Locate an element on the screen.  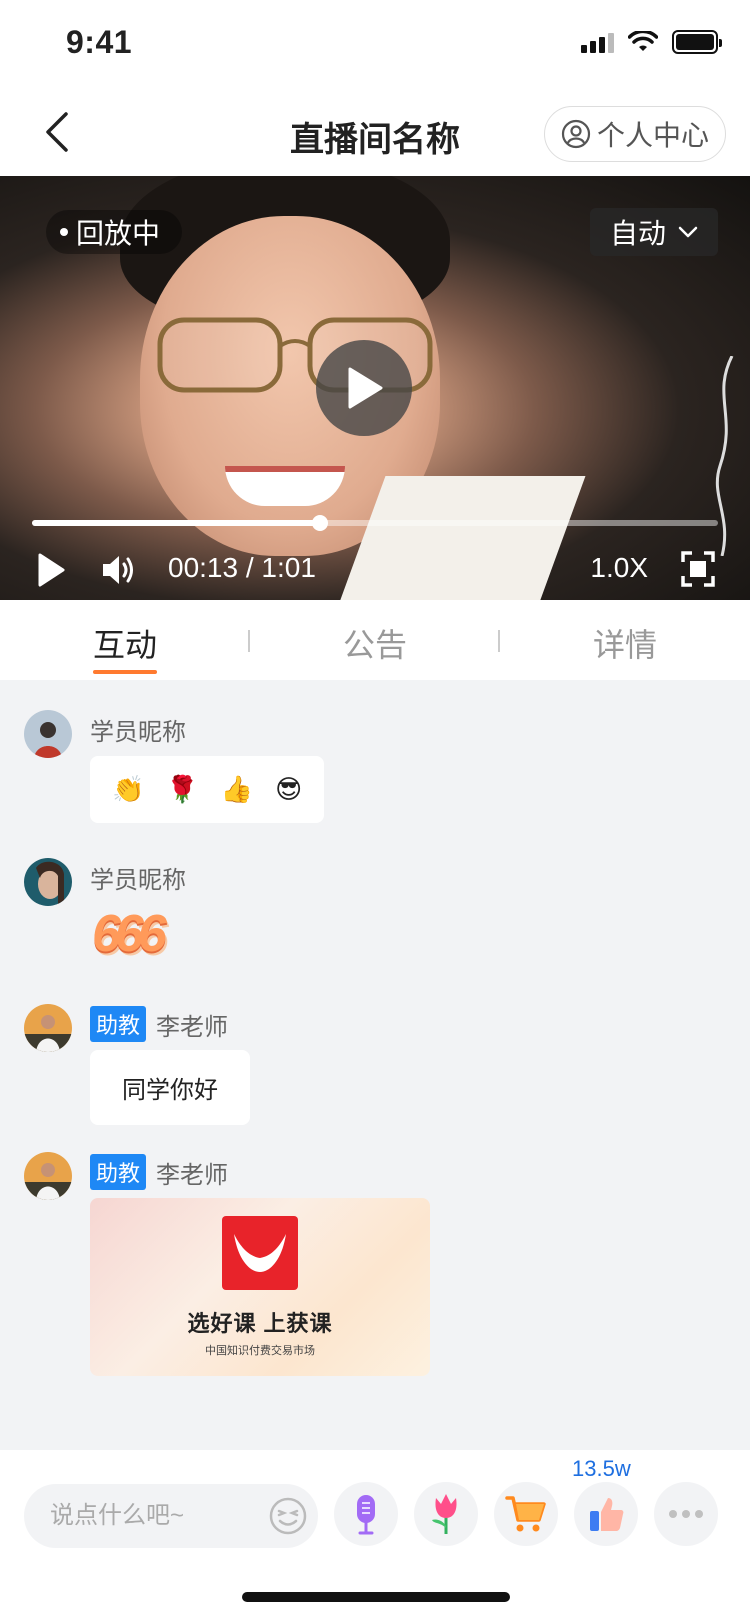
home-indicator is located at coordinates (376, 1597).